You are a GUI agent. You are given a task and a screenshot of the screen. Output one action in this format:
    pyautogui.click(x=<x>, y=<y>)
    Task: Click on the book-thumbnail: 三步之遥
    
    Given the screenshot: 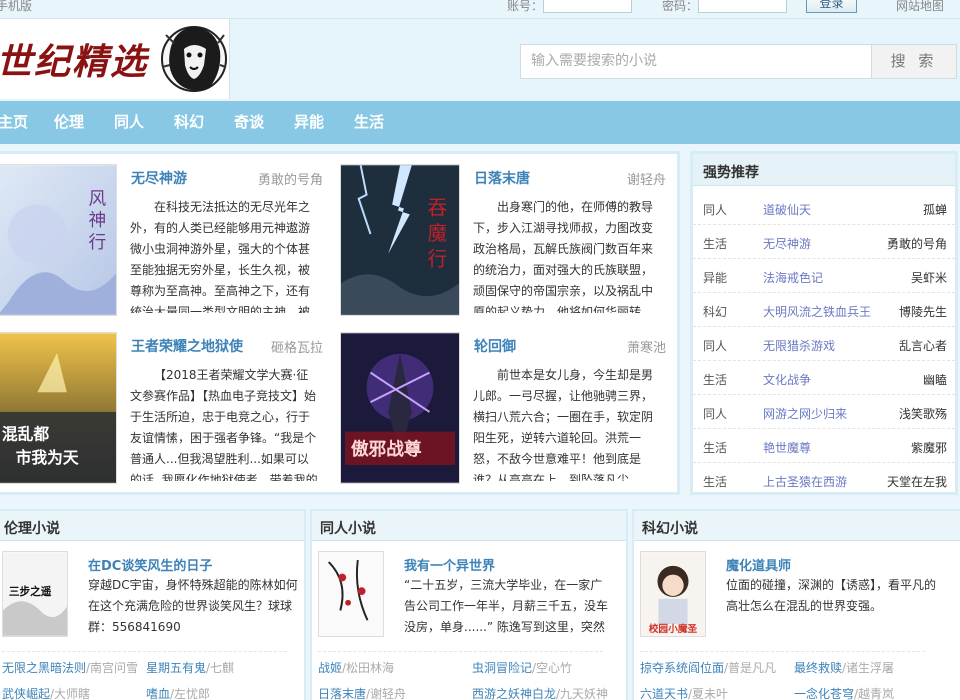 What is the action you would take?
    pyautogui.click(x=35, y=594)
    